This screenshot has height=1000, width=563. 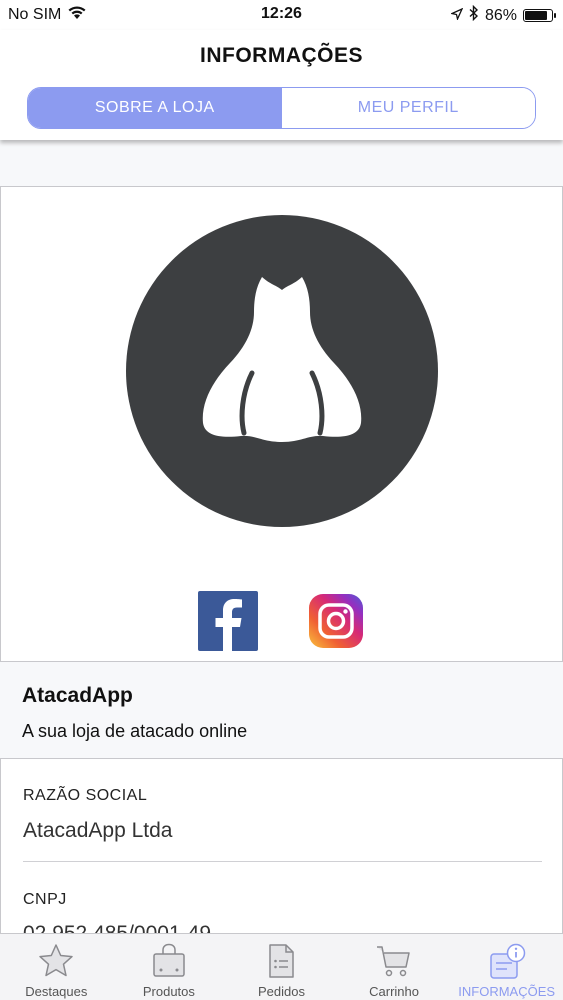 What do you see at coordinates (456, 16) in the screenshot?
I see `location-arrow-icon` at bounding box center [456, 16].